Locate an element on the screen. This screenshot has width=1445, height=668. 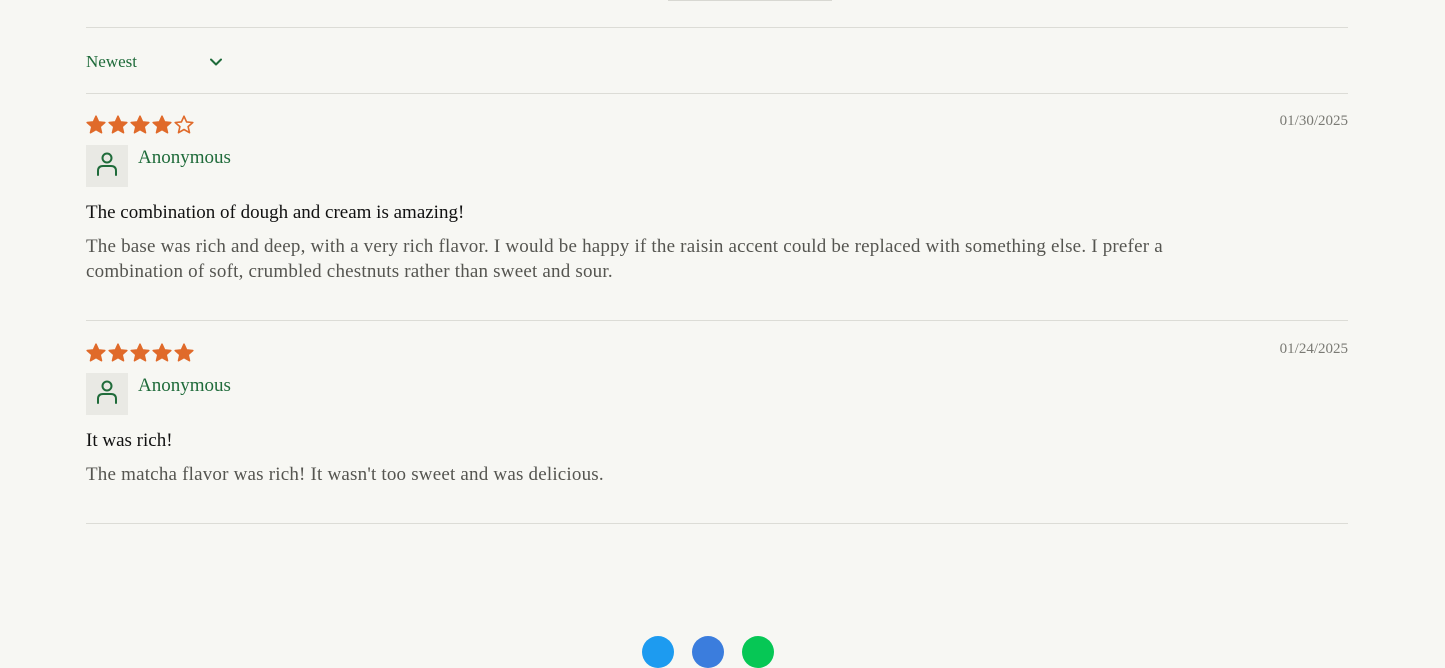
review-date: 01/30/2025 is located at coordinates (1313, 121).